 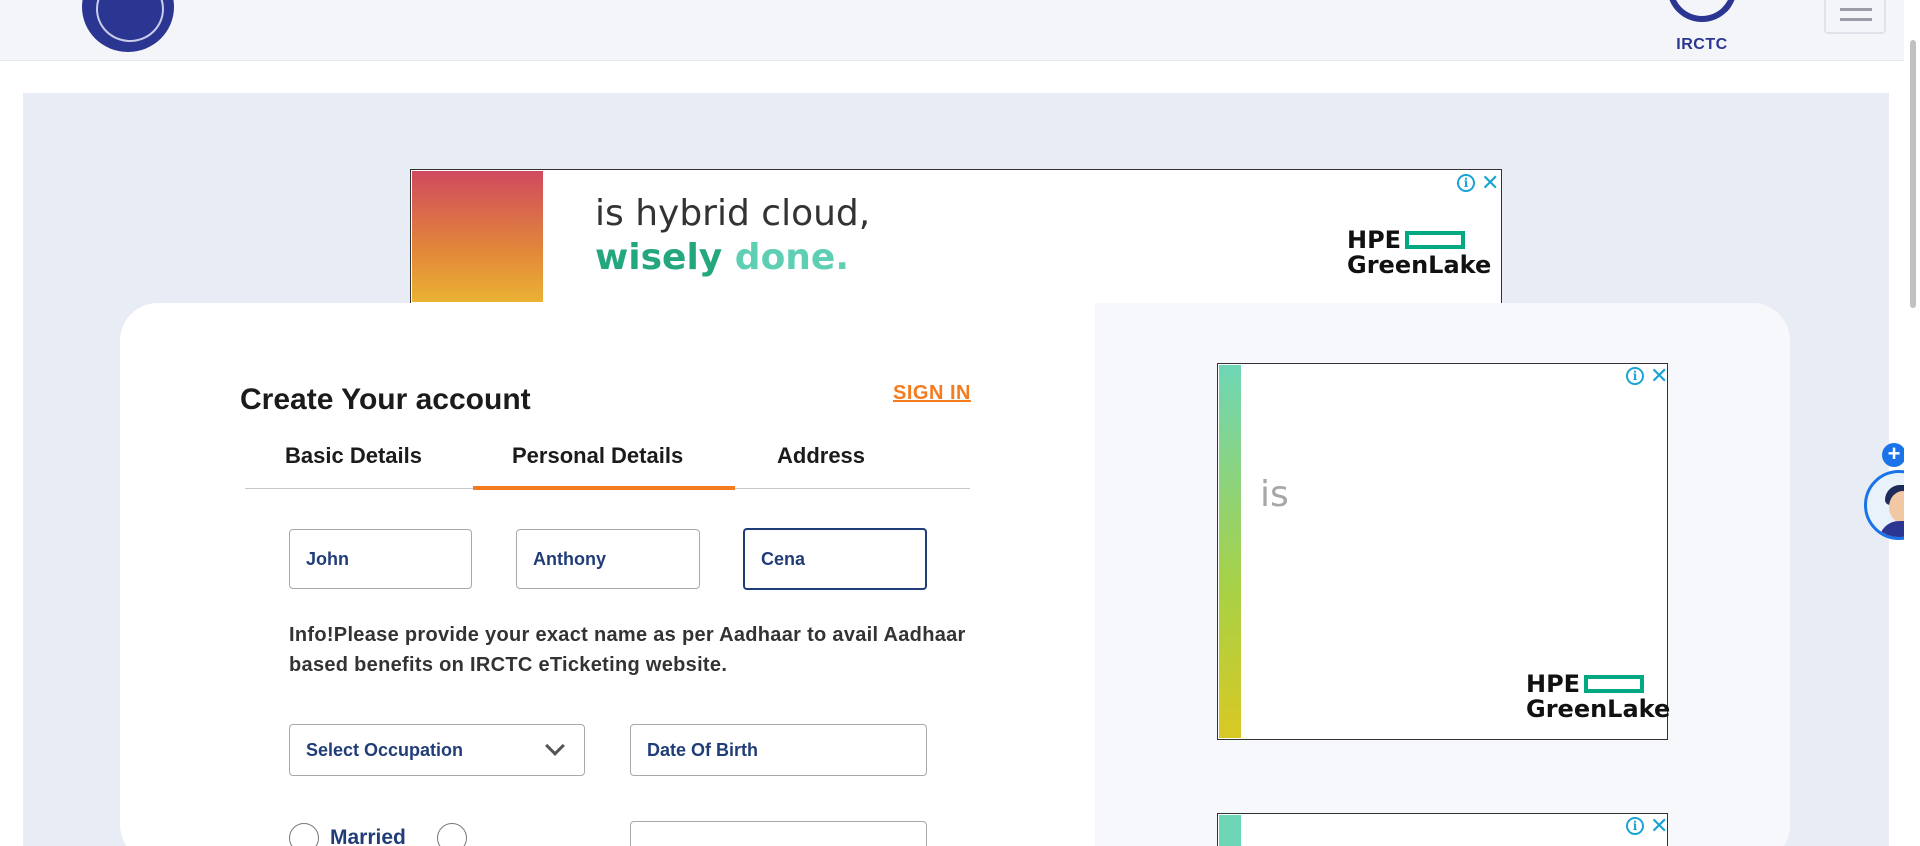 What do you see at coordinates (1702, 44) in the screenshot?
I see `irctc-logo-text: IRCTC` at bounding box center [1702, 44].